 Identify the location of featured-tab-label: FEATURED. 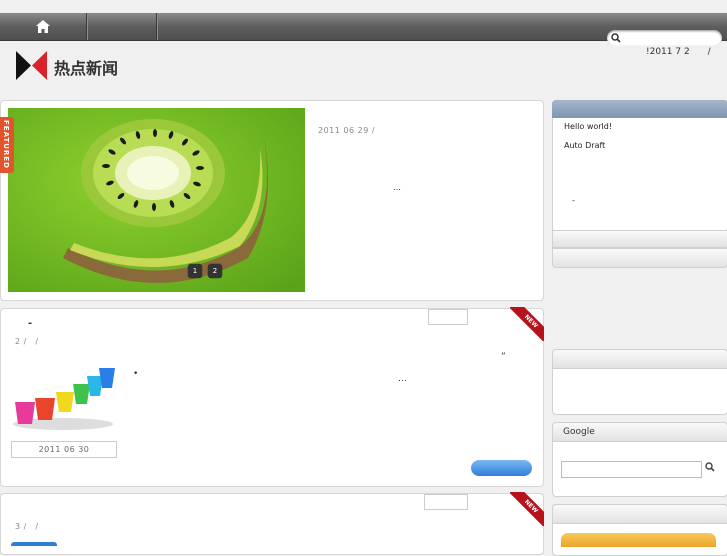
(6, 144).